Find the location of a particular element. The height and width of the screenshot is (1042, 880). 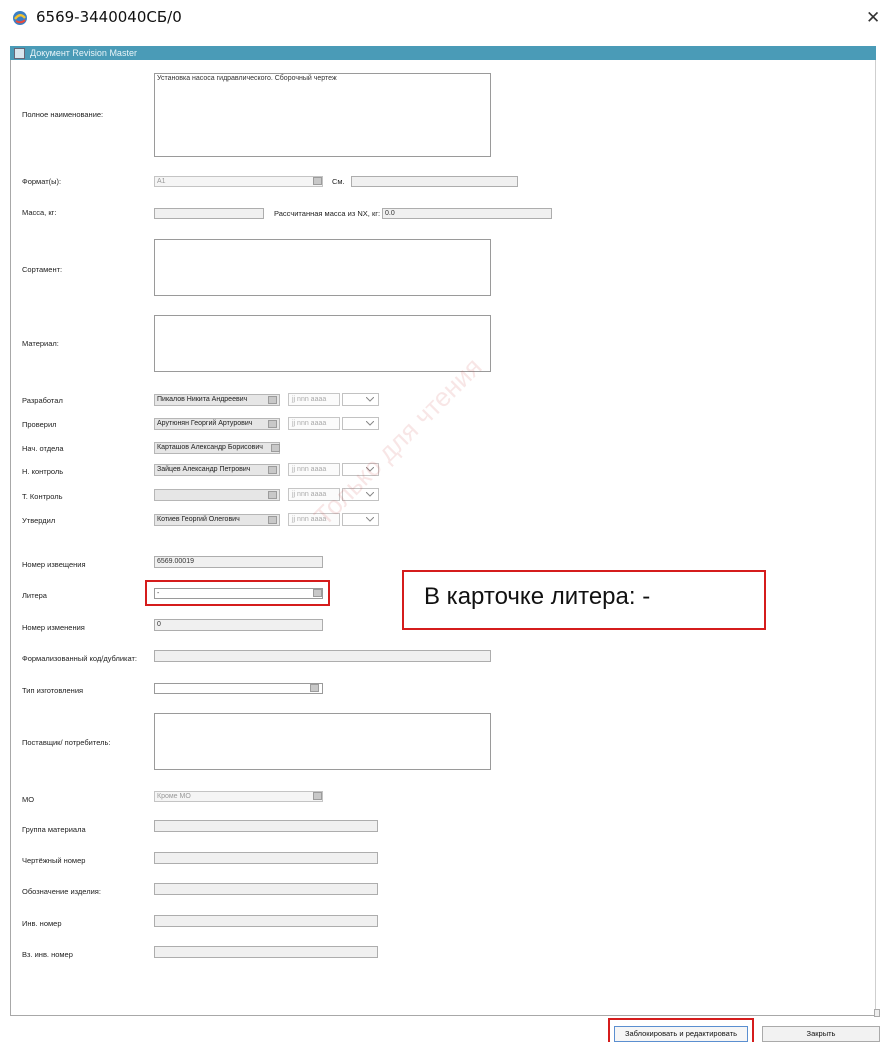

signature-label: Разработал is located at coordinates (42, 400).